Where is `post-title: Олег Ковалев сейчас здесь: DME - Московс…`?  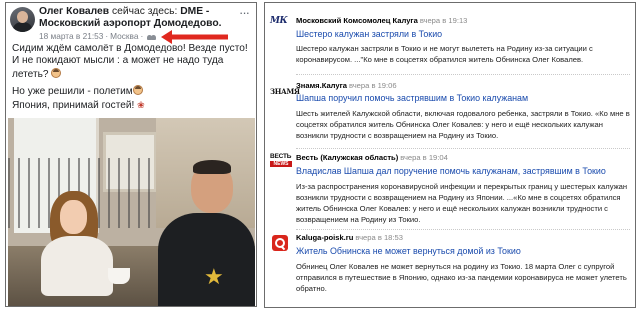
post-title: Олег Ковалев сейчас здесь: DME - Московс… is located at coordinates (136, 18).